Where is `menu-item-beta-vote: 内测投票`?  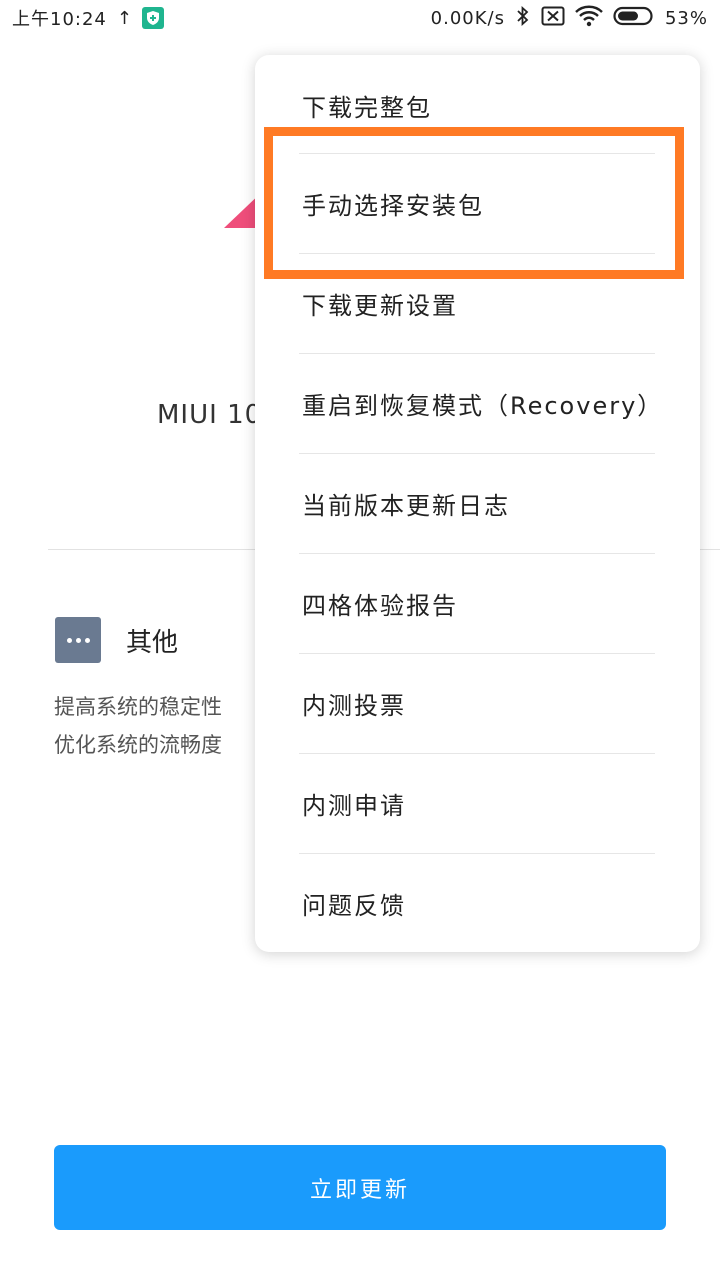
menu-item-beta-vote: 内测投票 is located at coordinates (477, 703).